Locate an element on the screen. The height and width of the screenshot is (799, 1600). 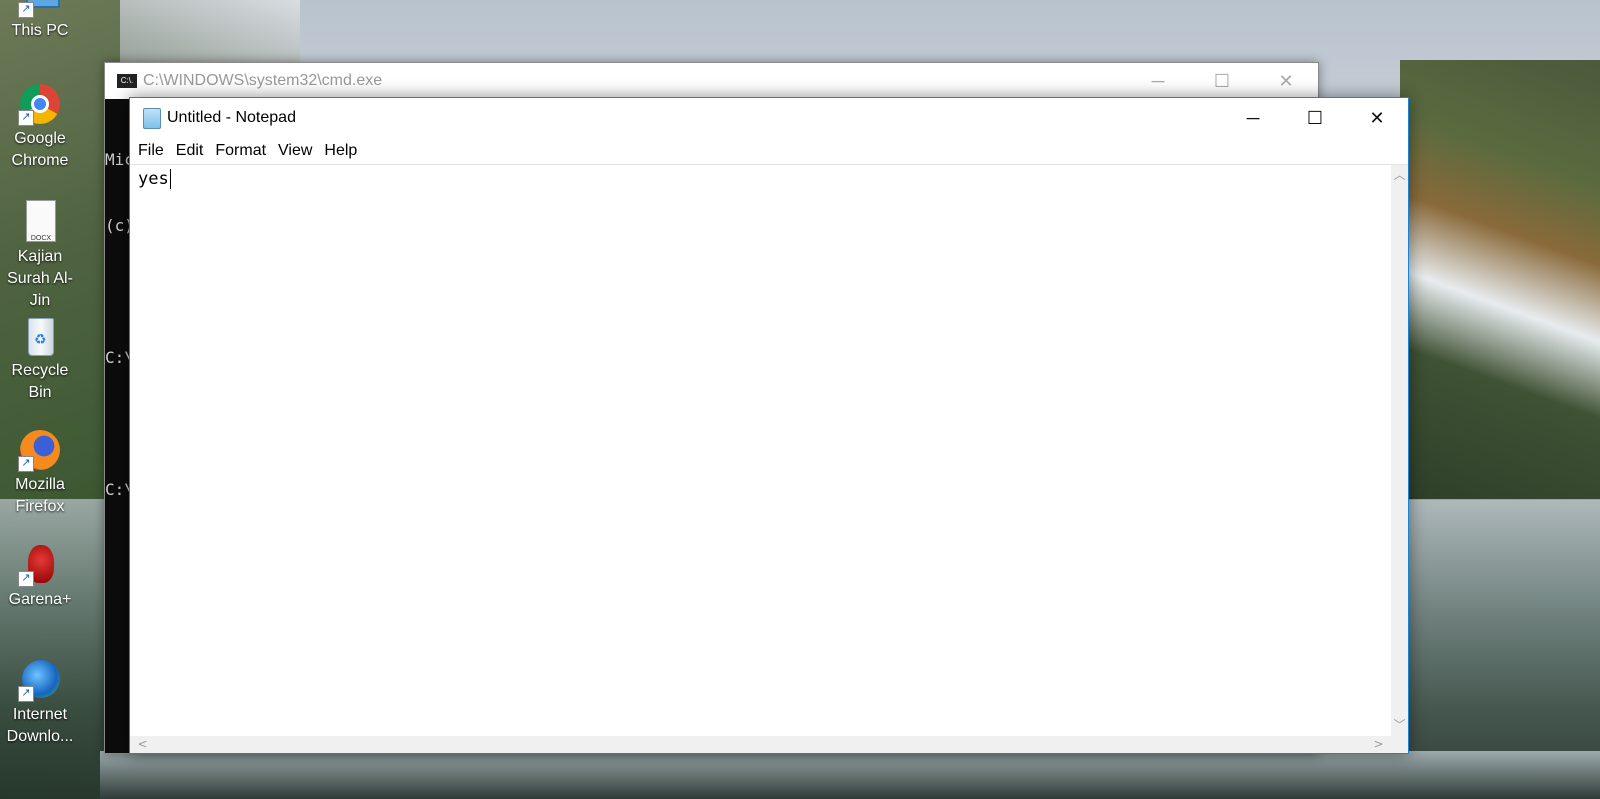
cmd-maximize-button: ☐ is located at coordinates (1222, 81).